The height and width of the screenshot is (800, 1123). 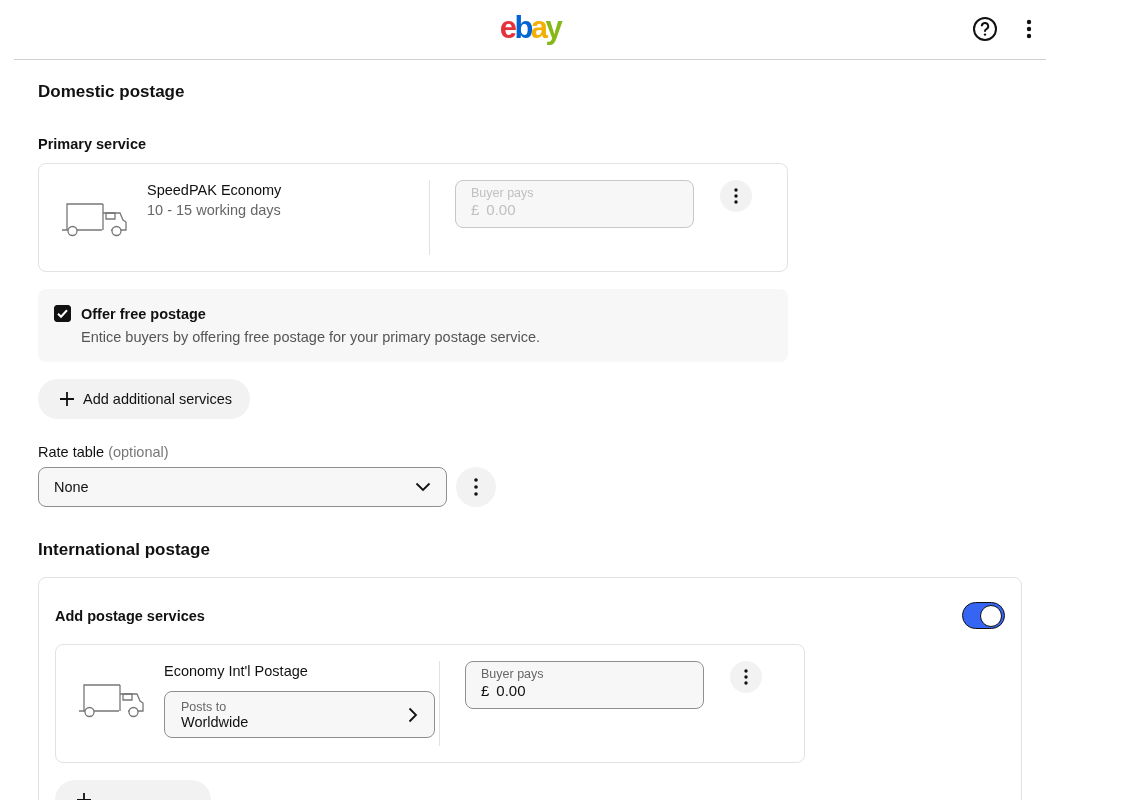 I want to click on rate-table-dropdown: None, so click(x=242, y=487).